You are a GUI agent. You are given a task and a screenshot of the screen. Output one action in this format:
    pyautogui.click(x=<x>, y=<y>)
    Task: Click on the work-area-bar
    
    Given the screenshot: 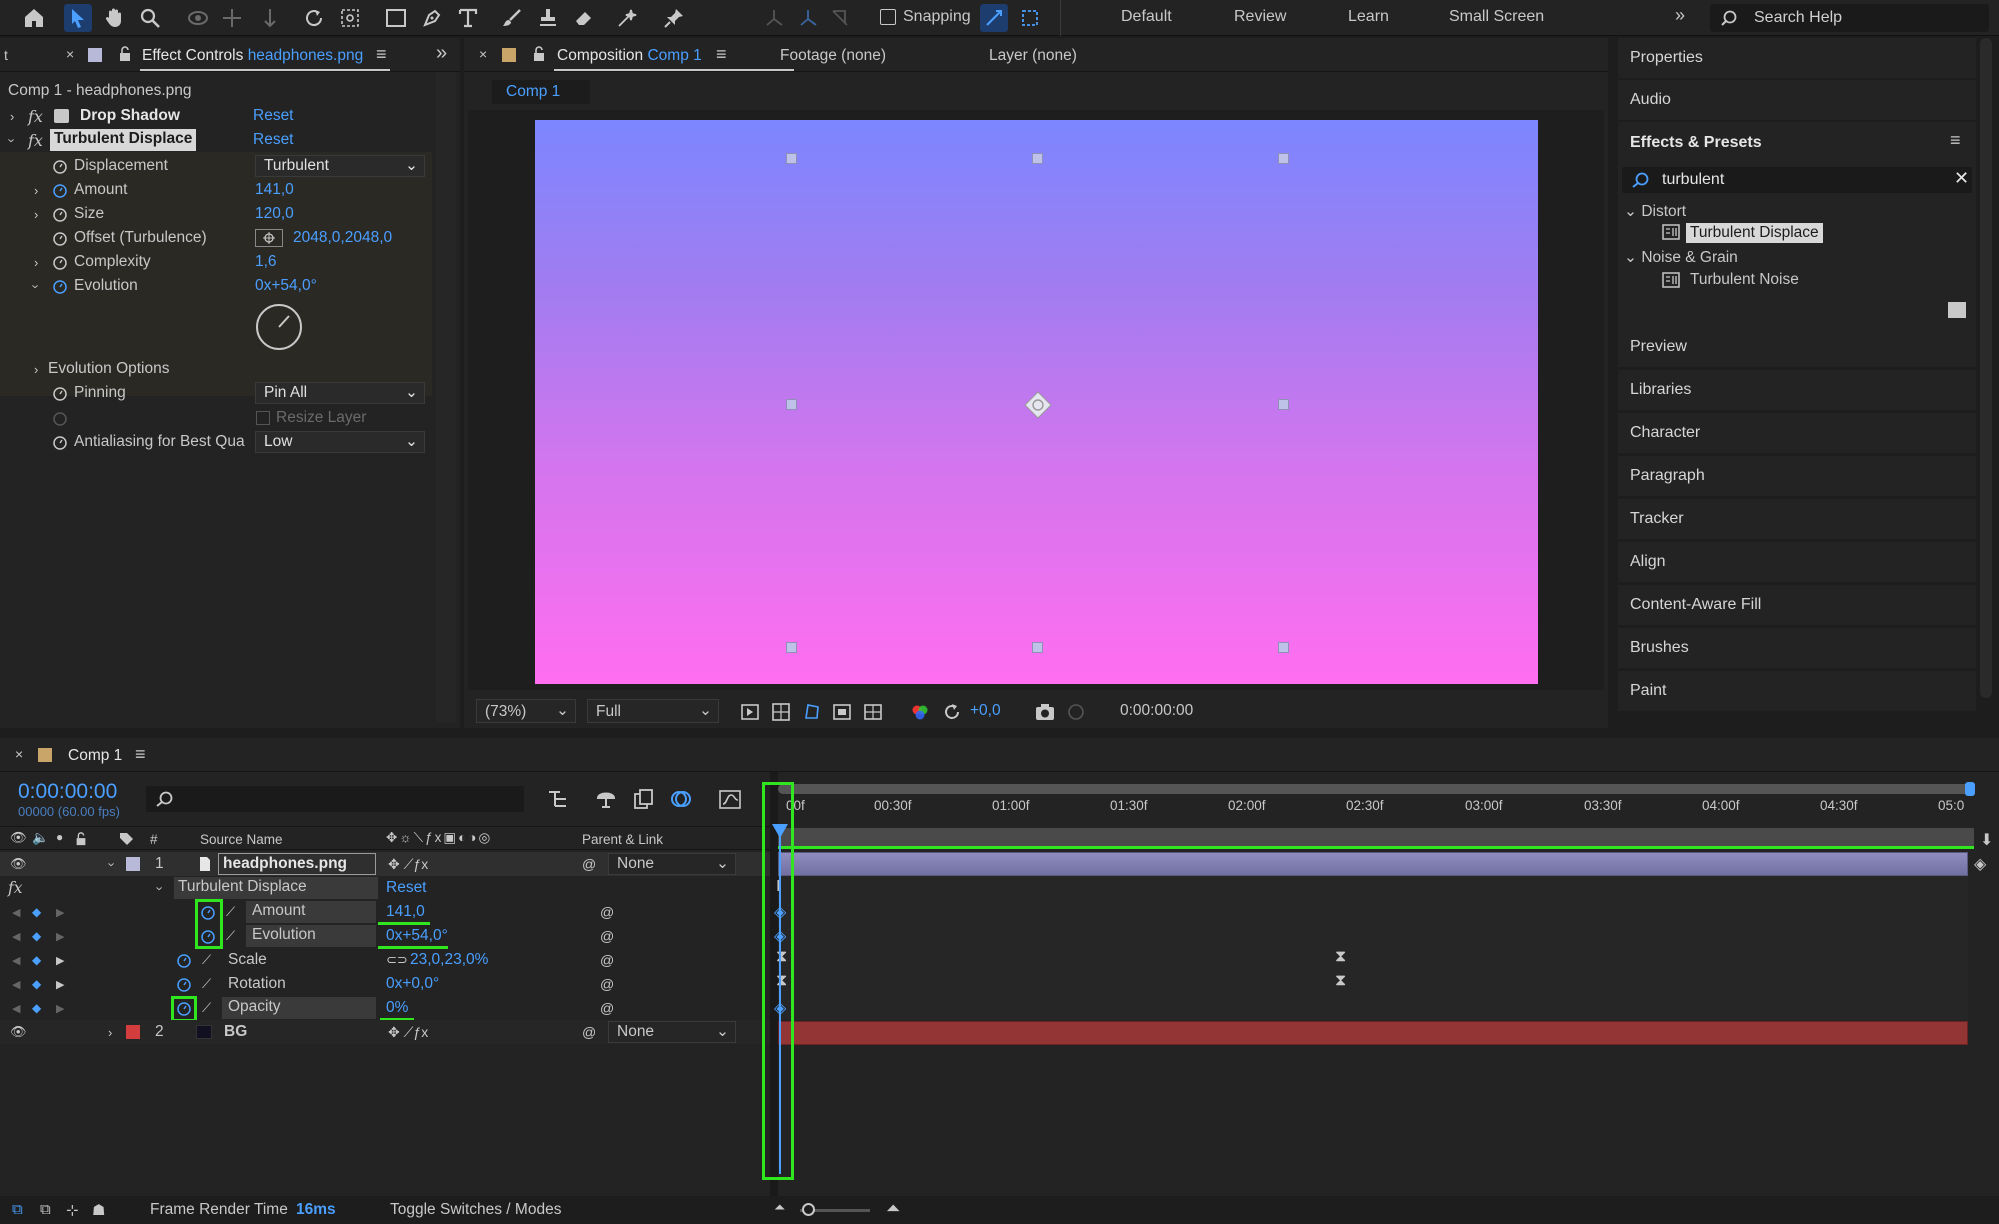 What is the action you would take?
    pyautogui.click(x=1376, y=789)
    